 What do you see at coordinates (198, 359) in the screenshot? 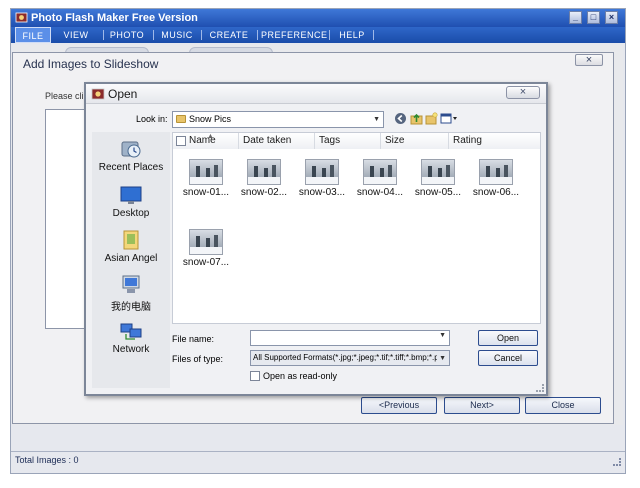
I see `files-of-type-label: Files of type:` at bounding box center [198, 359].